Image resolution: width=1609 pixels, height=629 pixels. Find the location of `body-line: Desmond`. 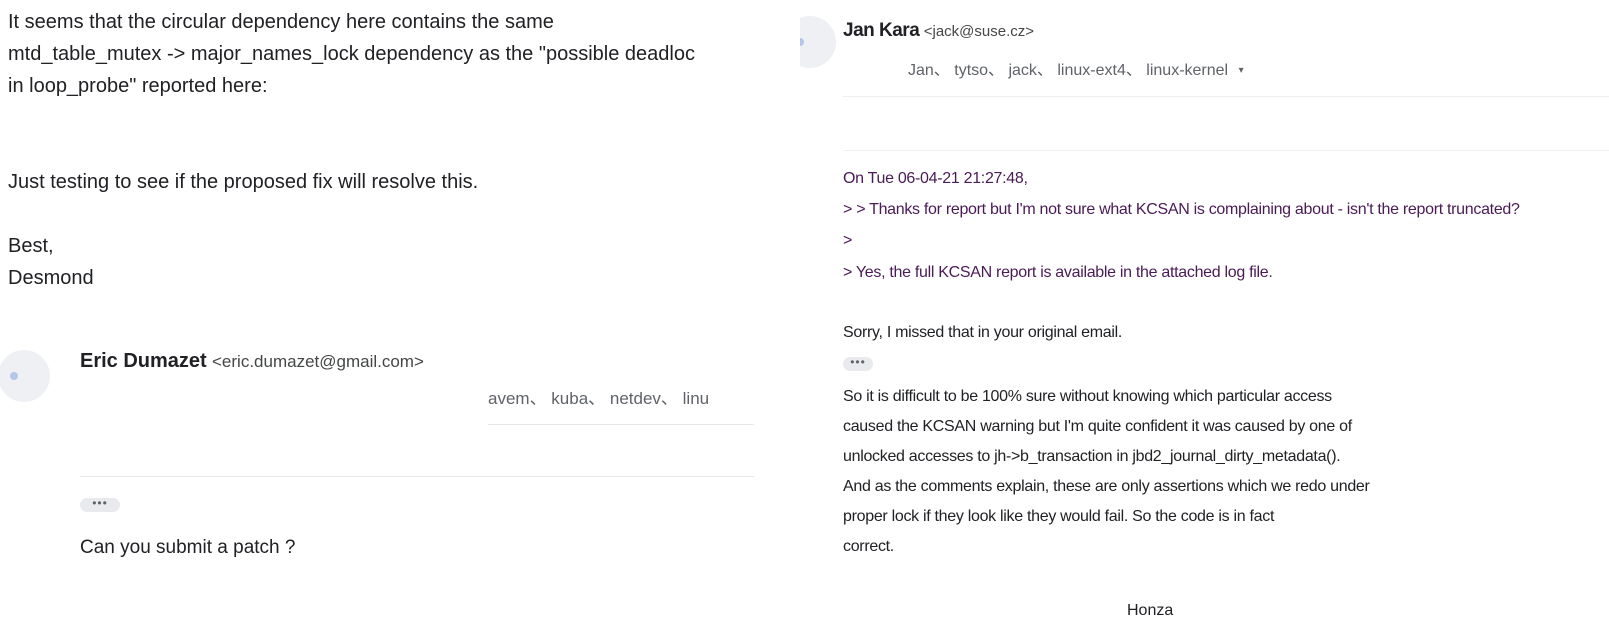

body-line: Desmond is located at coordinates (51, 278).